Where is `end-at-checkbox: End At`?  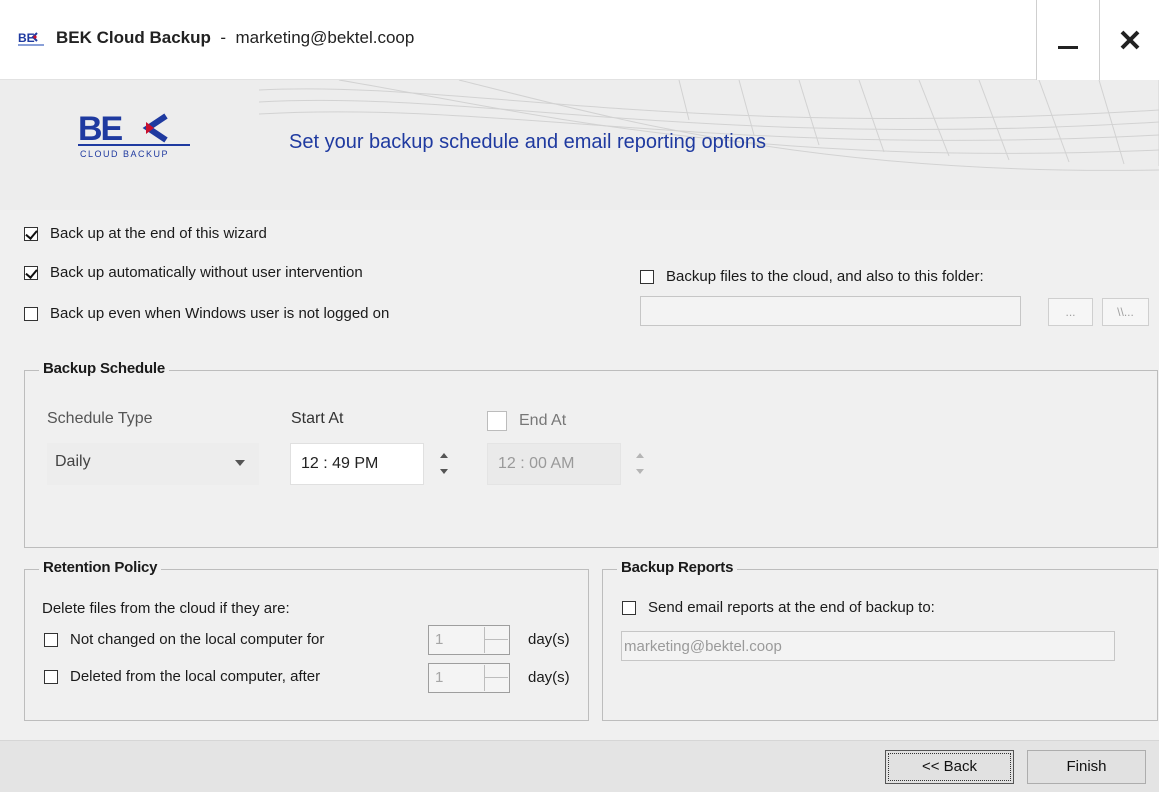
end-at-checkbox: End At is located at coordinates (526, 421).